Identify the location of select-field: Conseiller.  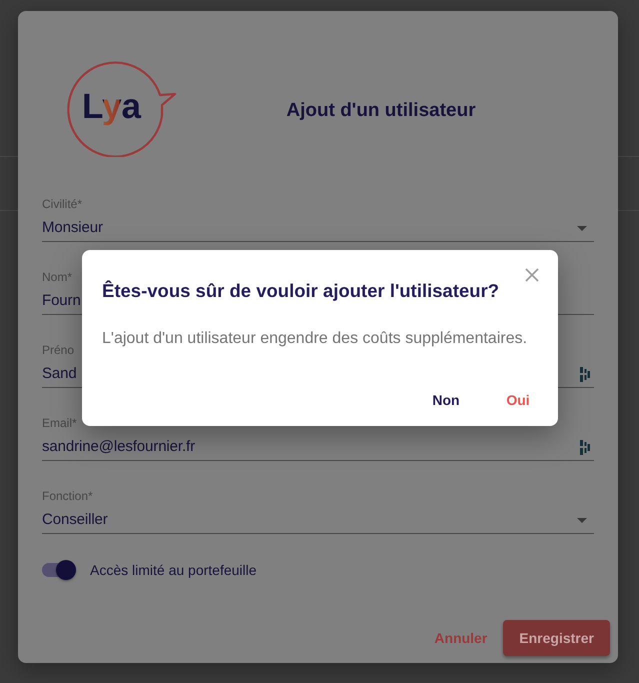
(75, 520).